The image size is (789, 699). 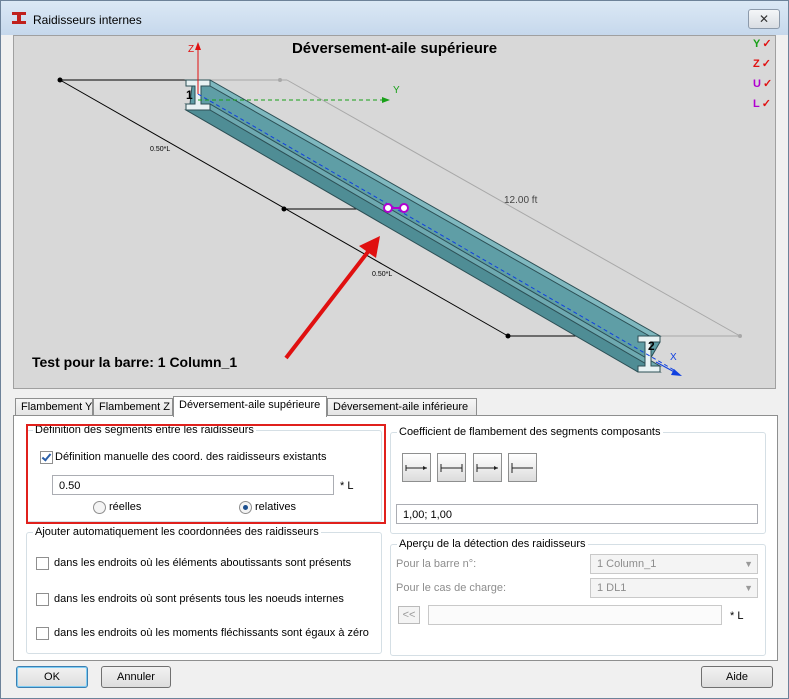 I want to click on bar-number-label: Pour la barre n°:, so click(x=436, y=564).